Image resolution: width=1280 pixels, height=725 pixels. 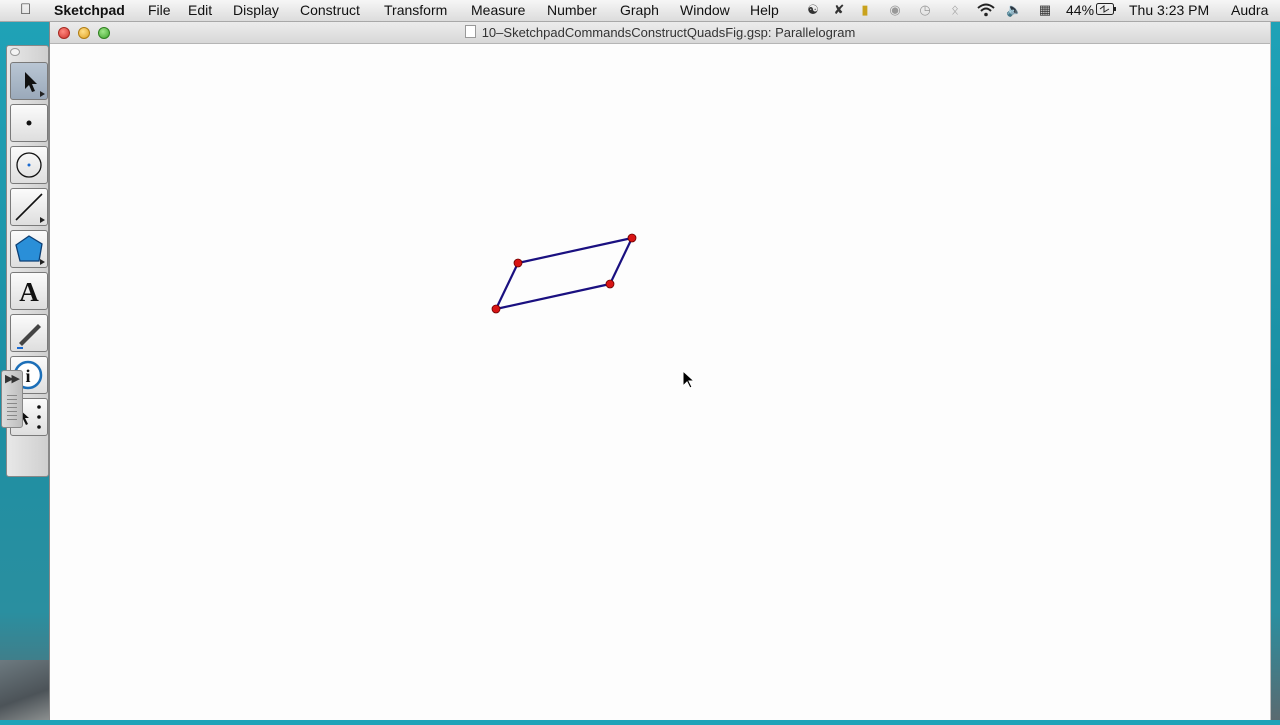 I want to click on app-menu: Sketchpad, so click(x=89, y=10).